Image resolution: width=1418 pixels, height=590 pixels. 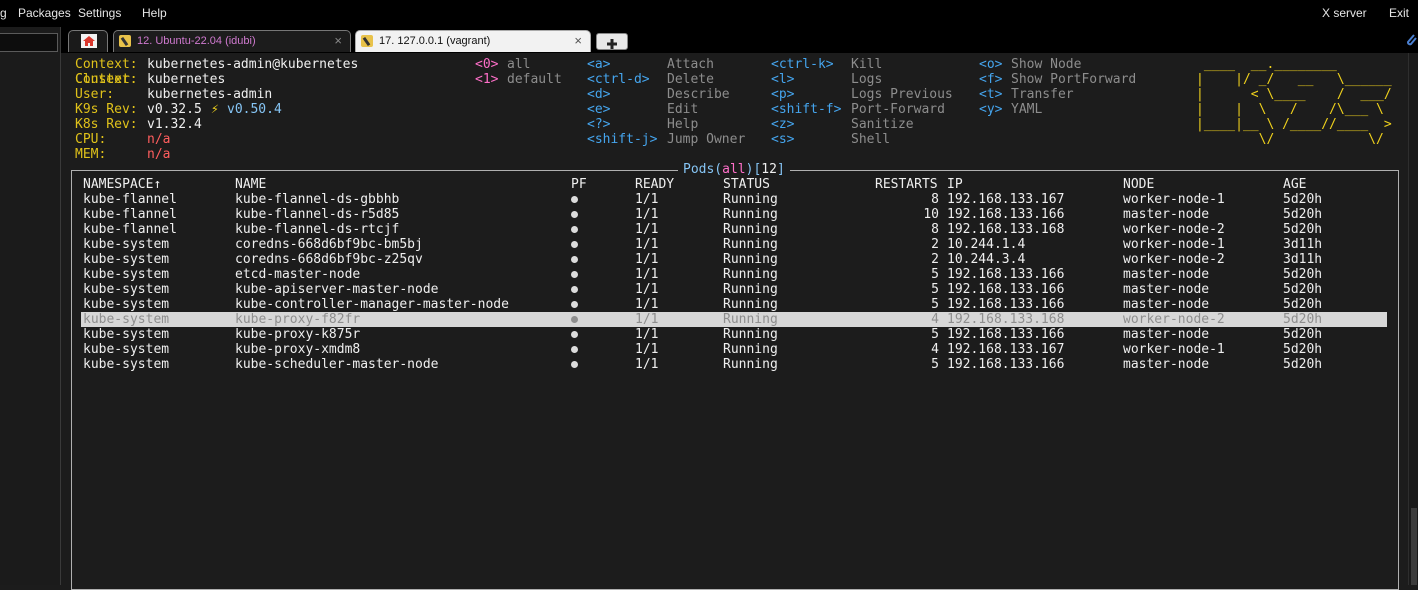 I want to click on user-label: User:, so click(x=95, y=94).